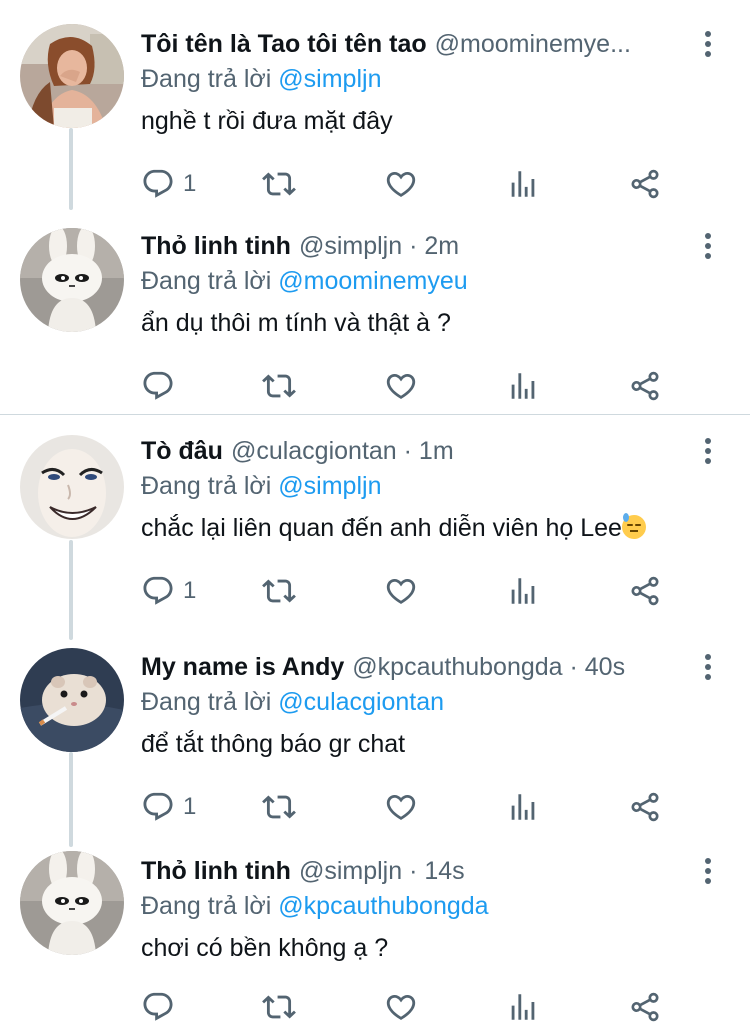 This screenshot has height=1032, width=750. I want to click on display-name: My name is Andy, so click(242, 667).